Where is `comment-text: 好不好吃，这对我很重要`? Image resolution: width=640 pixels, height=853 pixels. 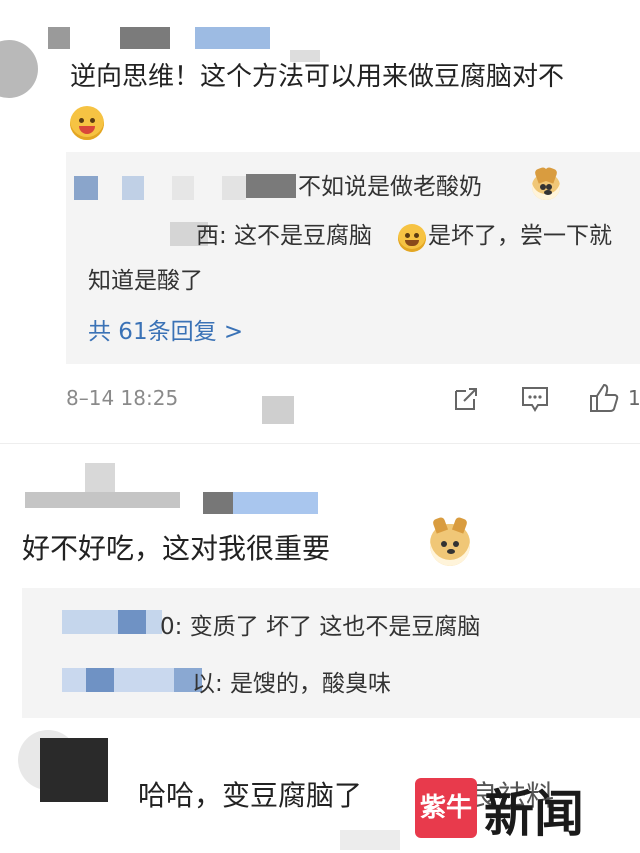
comment-text: 好不好吃，这对我很重要 is located at coordinates (176, 548).